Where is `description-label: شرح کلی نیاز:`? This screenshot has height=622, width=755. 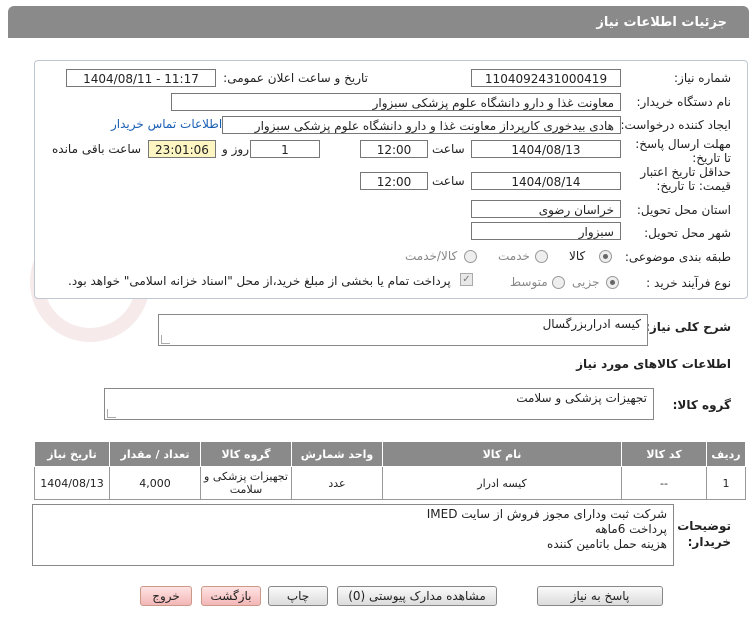 description-label: شرح کلی نیاز: is located at coordinates (688, 327).